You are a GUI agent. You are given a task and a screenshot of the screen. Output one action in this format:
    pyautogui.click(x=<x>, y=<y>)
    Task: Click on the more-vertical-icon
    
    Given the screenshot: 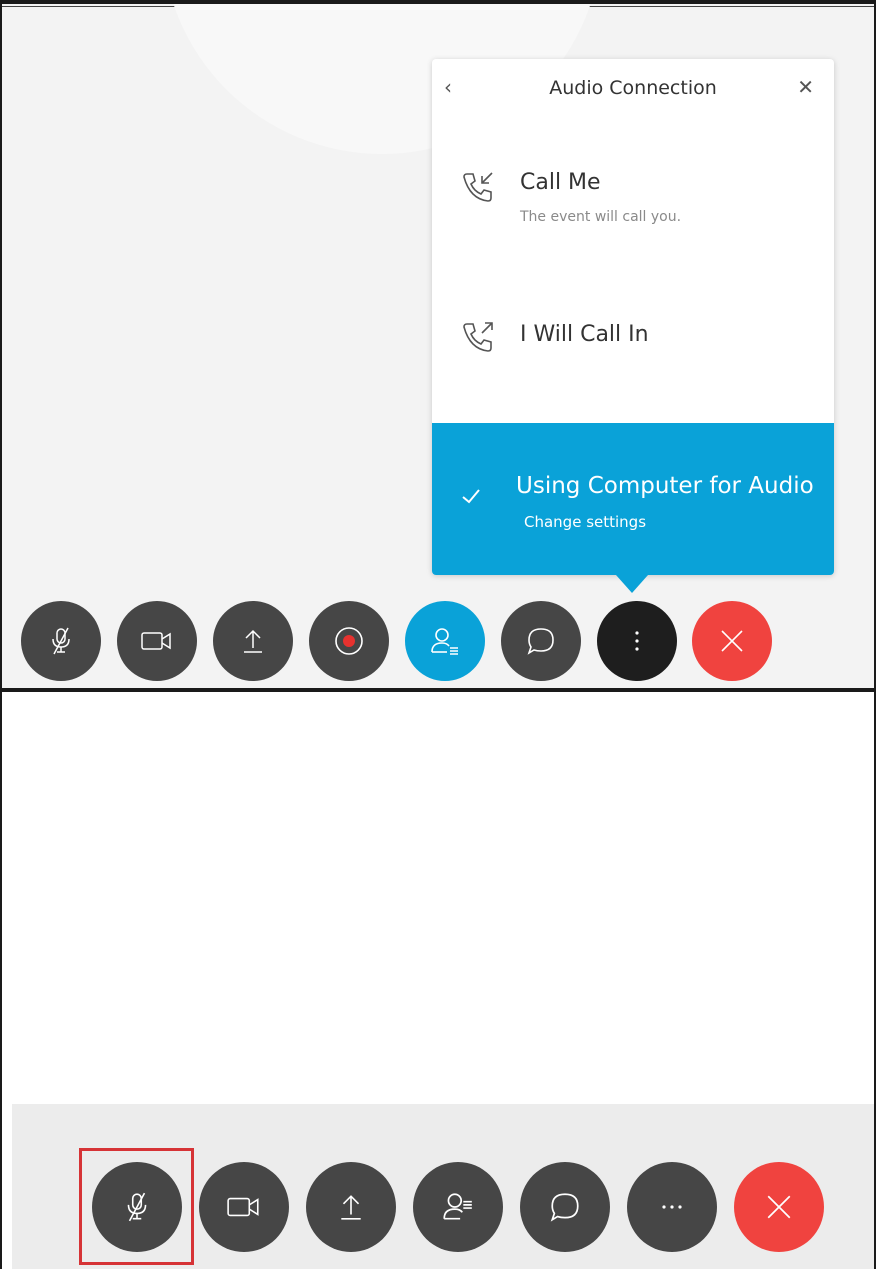 What is the action you would take?
    pyautogui.click(x=637, y=641)
    